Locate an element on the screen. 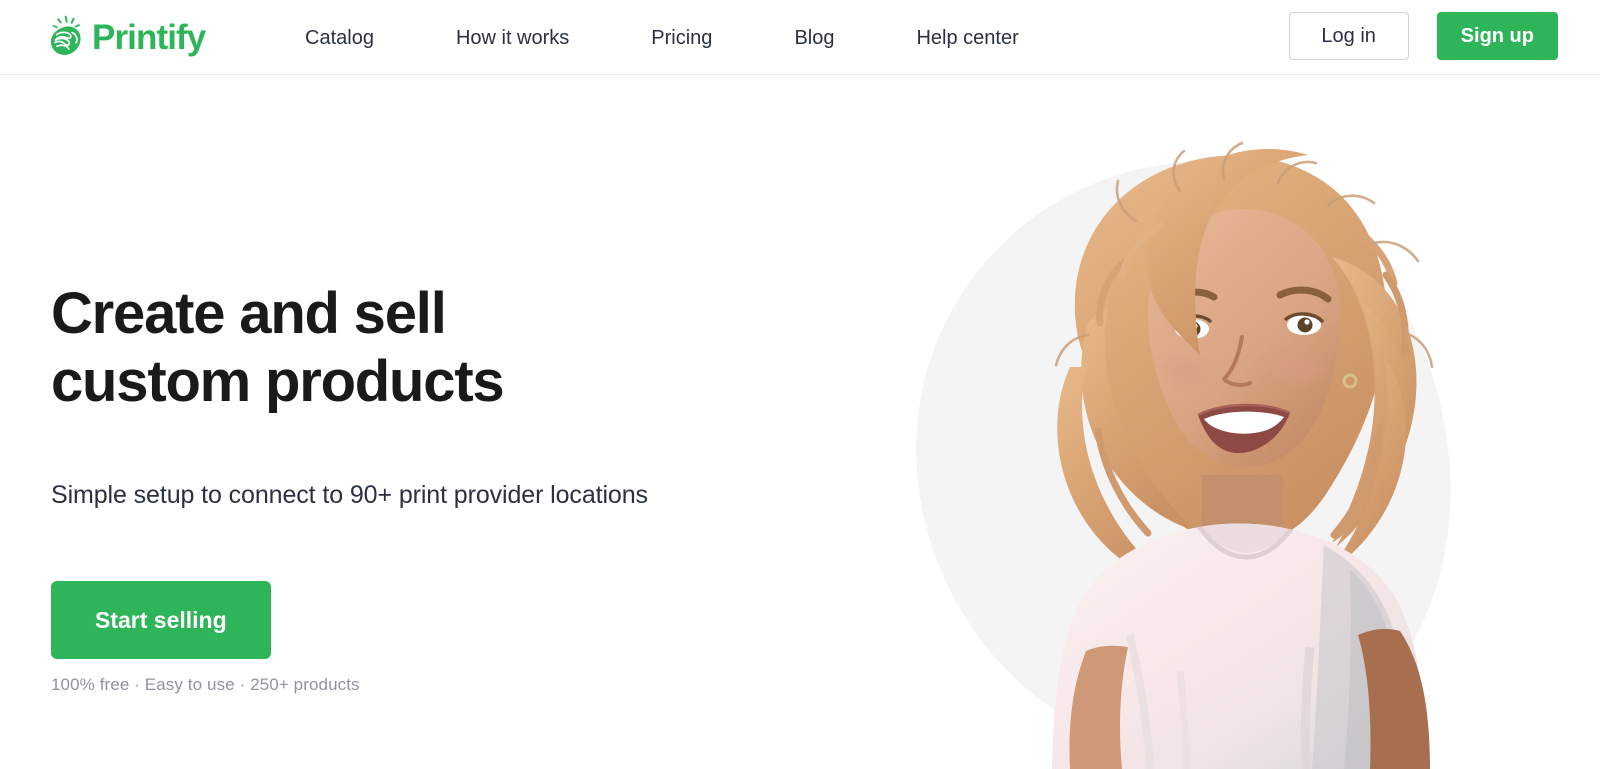 Image resolution: width=1600 pixels, height=769 pixels. printify-hand-logo-icon is located at coordinates (67, 37).